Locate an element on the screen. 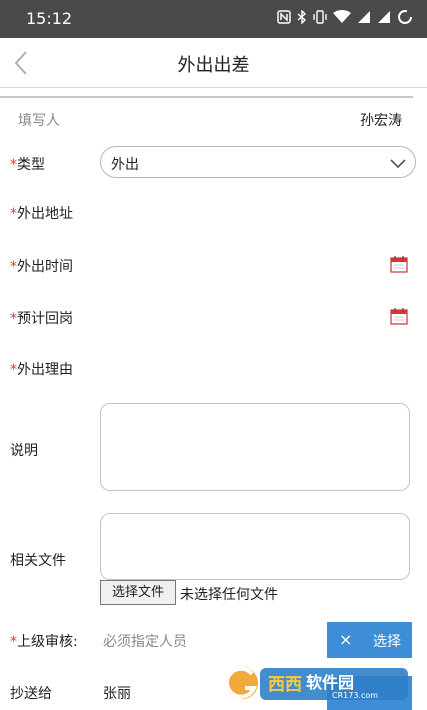  cc-value: 张丽 is located at coordinates (117, 694).